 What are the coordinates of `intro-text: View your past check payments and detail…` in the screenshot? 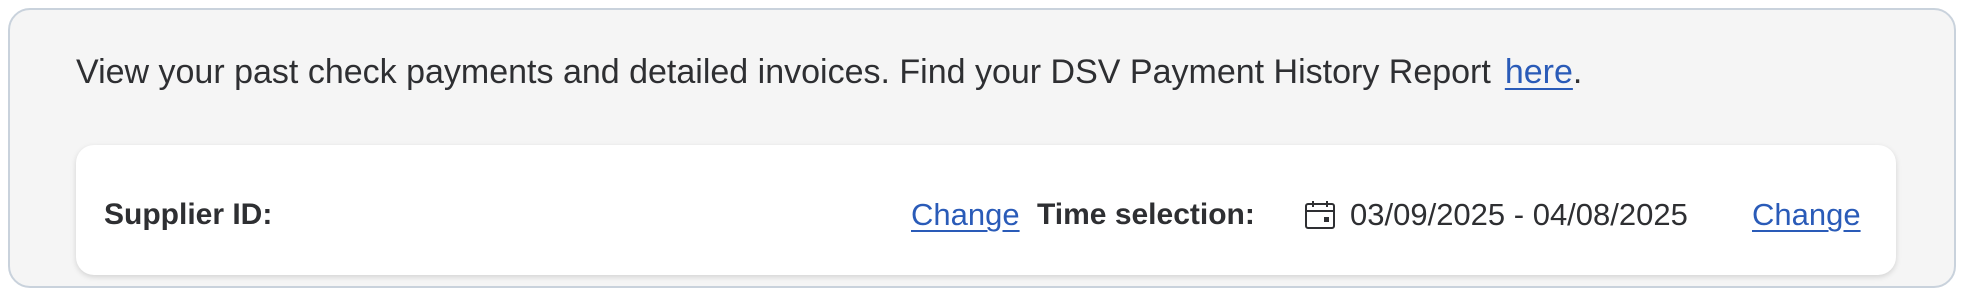 It's located at (829, 72).